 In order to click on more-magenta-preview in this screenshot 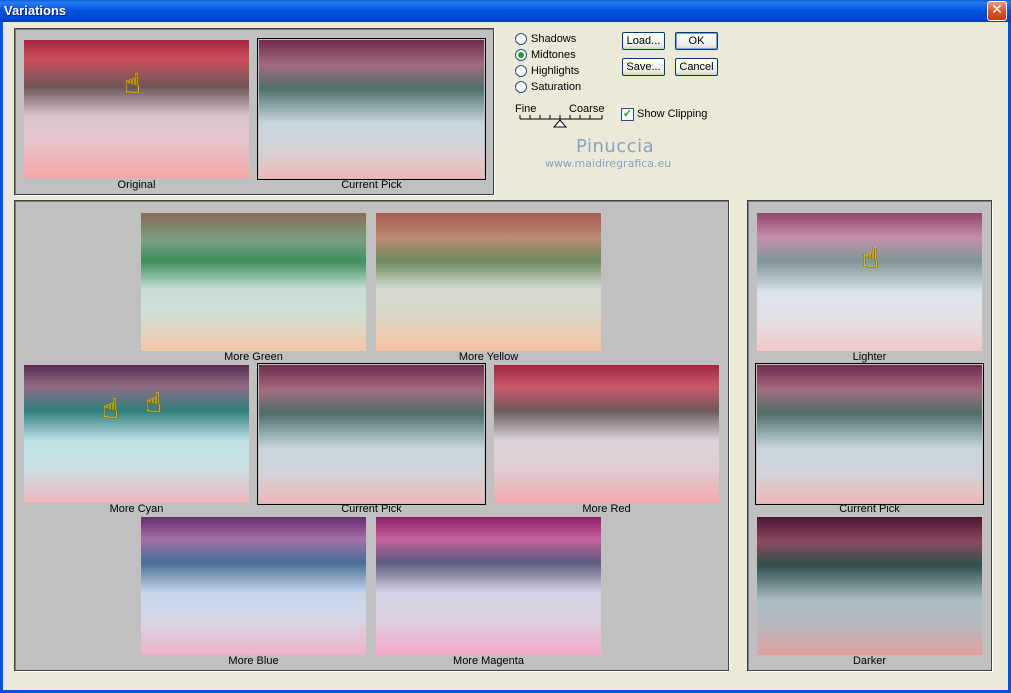, I will do `click(488, 586)`.